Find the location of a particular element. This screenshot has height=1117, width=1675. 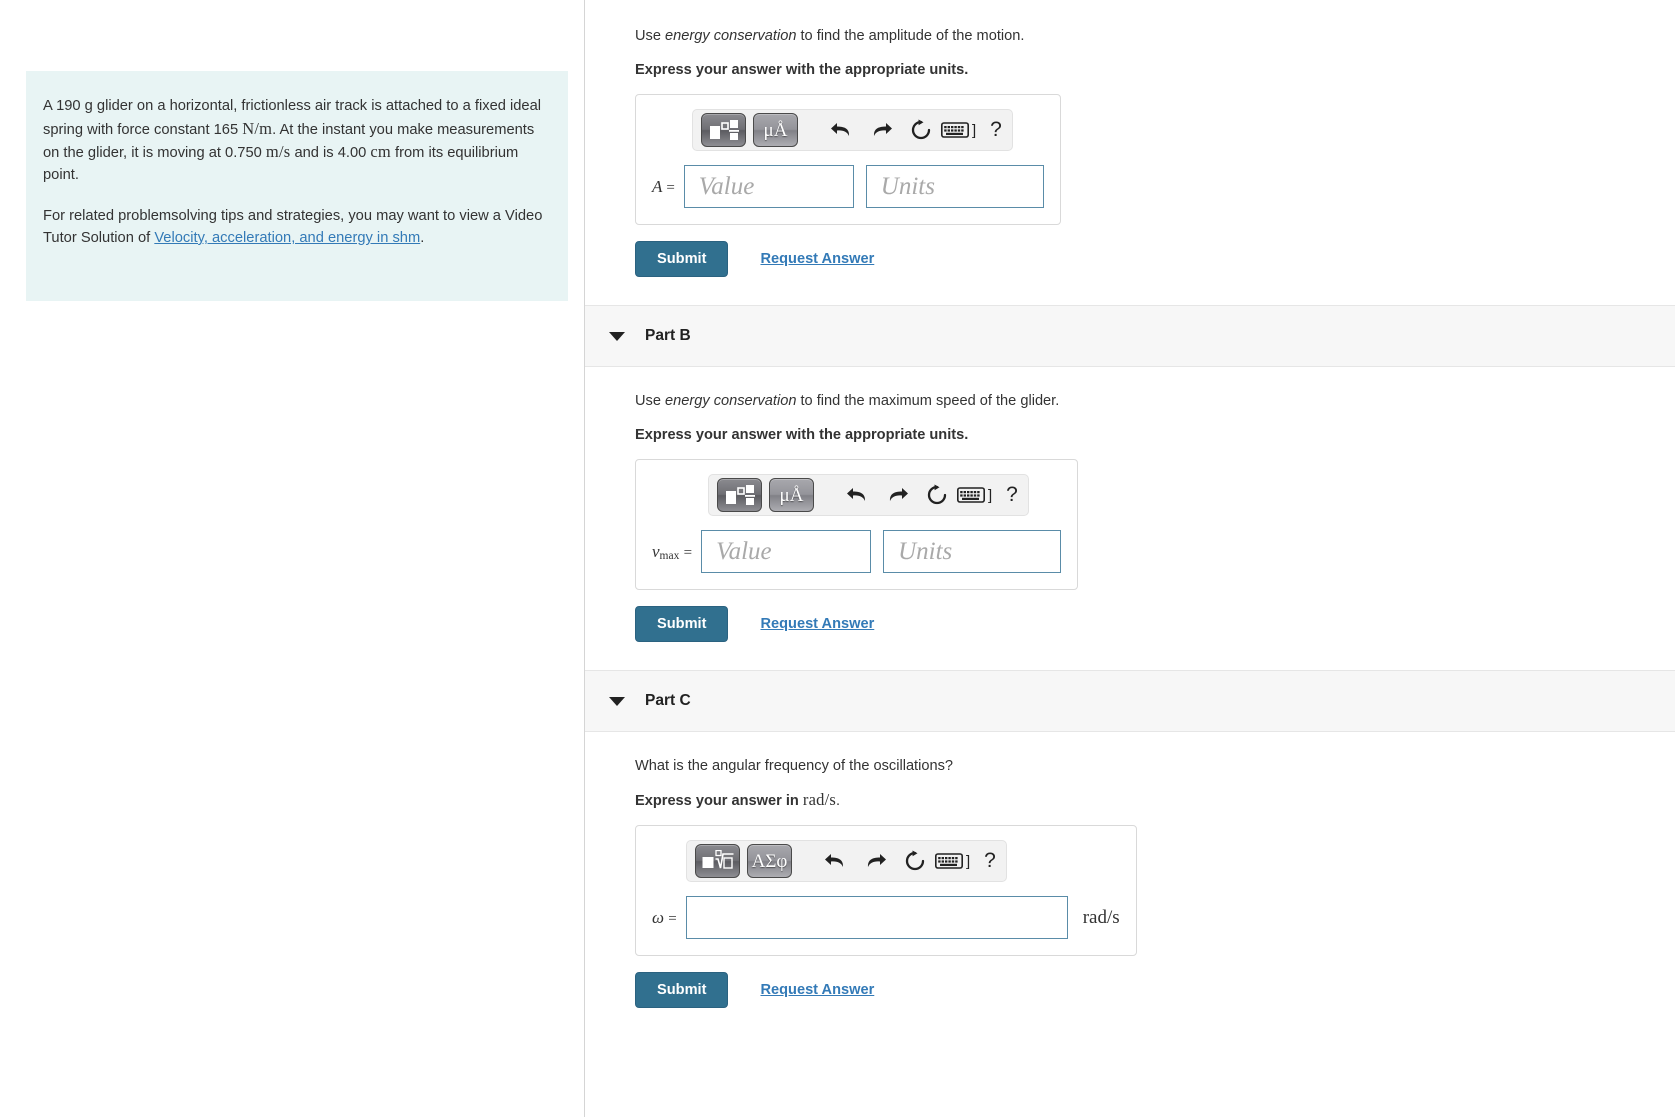

part-a-value-placeholder: Value is located at coordinates (726, 186).